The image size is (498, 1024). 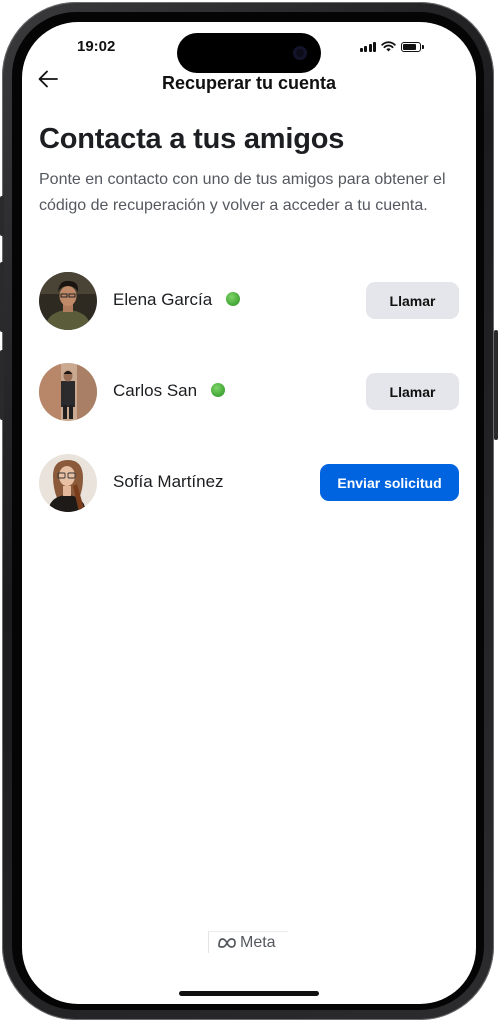 What do you see at coordinates (96, 46) in the screenshot?
I see `status-time: 19:02` at bounding box center [96, 46].